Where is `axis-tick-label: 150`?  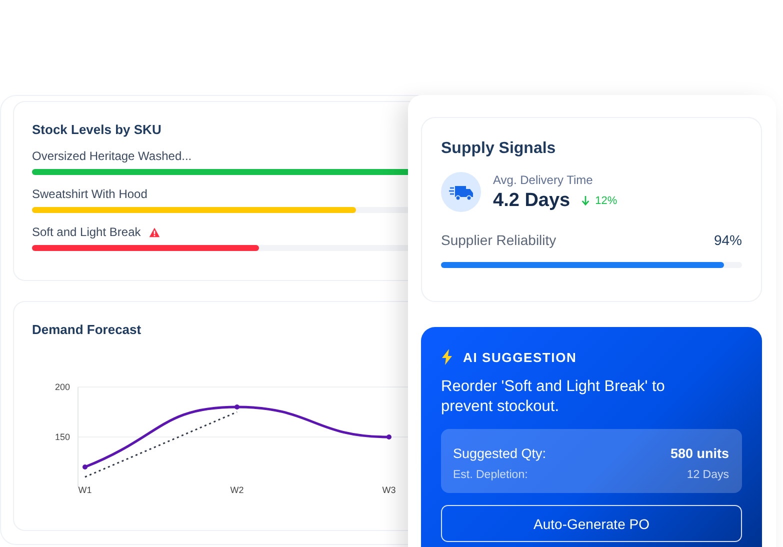
axis-tick-label: 150 is located at coordinates (62, 437).